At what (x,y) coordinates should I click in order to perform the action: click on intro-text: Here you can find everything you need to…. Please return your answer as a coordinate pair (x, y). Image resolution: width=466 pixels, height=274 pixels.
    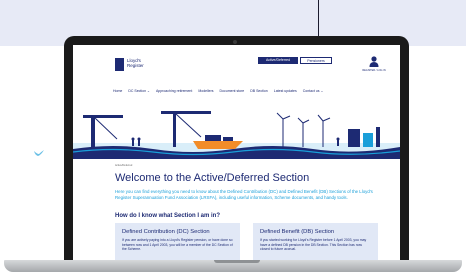
    Looking at the image, I should click on (244, 194).